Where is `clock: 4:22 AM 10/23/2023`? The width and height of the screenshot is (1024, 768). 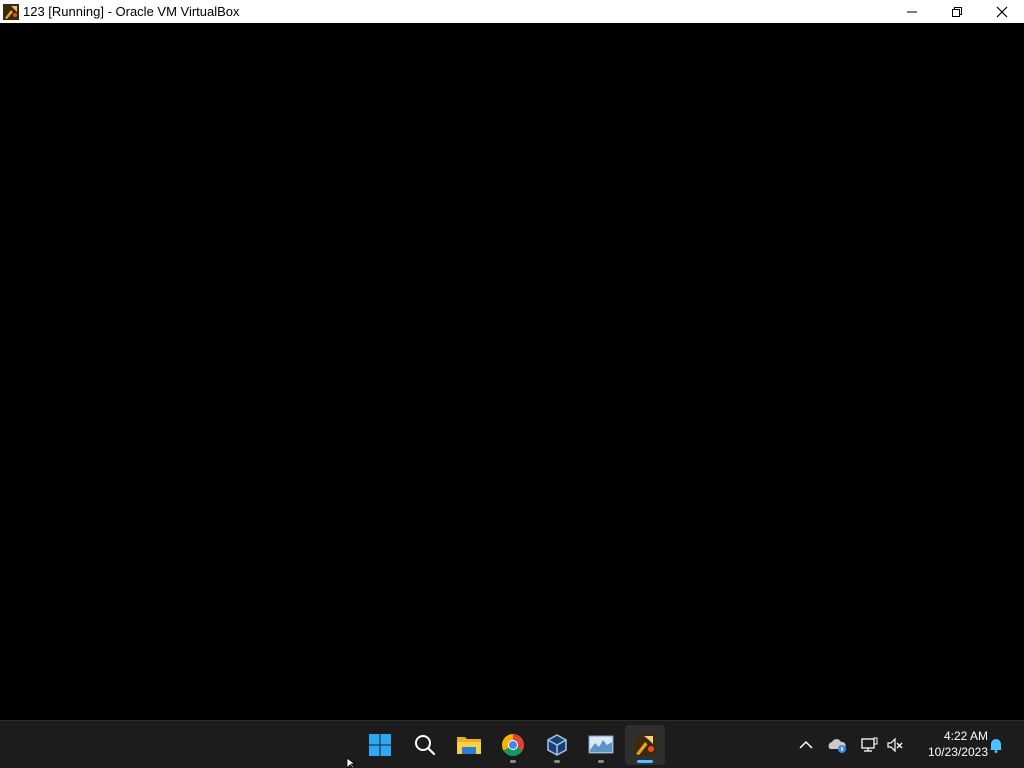
clock: 4:22 AM 10/23/2023 is located at coordinates (950, 744).